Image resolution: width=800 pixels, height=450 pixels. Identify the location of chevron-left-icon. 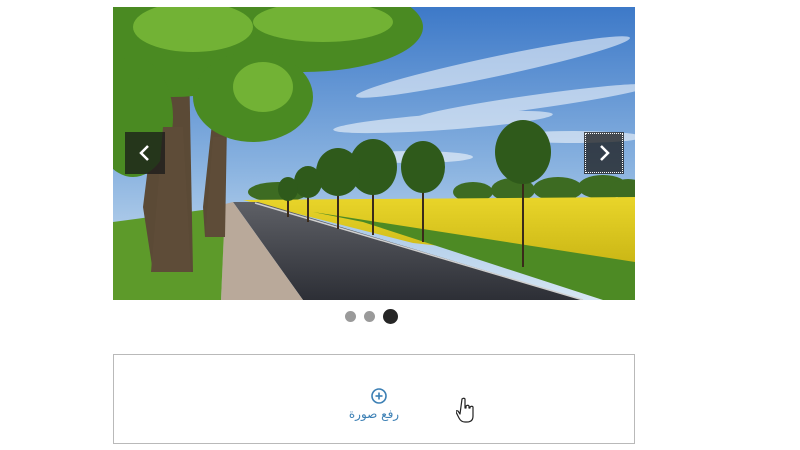
(144, 153).